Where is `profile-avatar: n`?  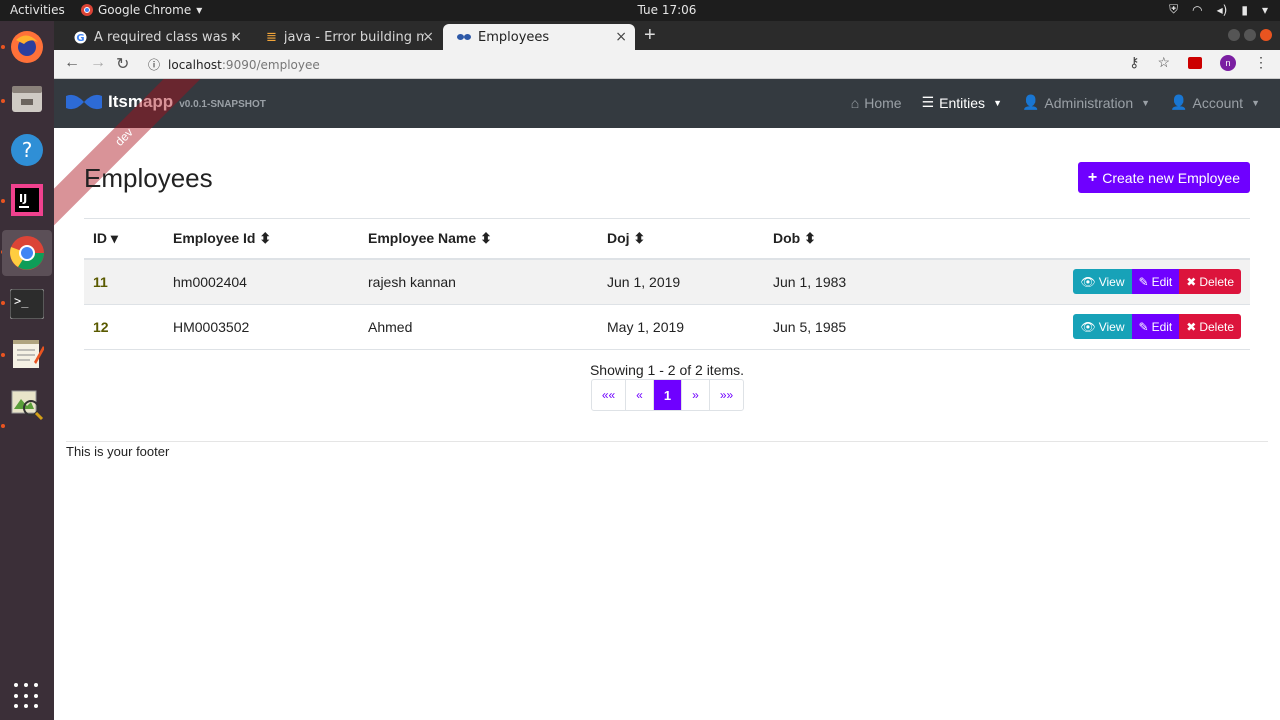 profile-avatar: n is located at coordinates (1228, 62).